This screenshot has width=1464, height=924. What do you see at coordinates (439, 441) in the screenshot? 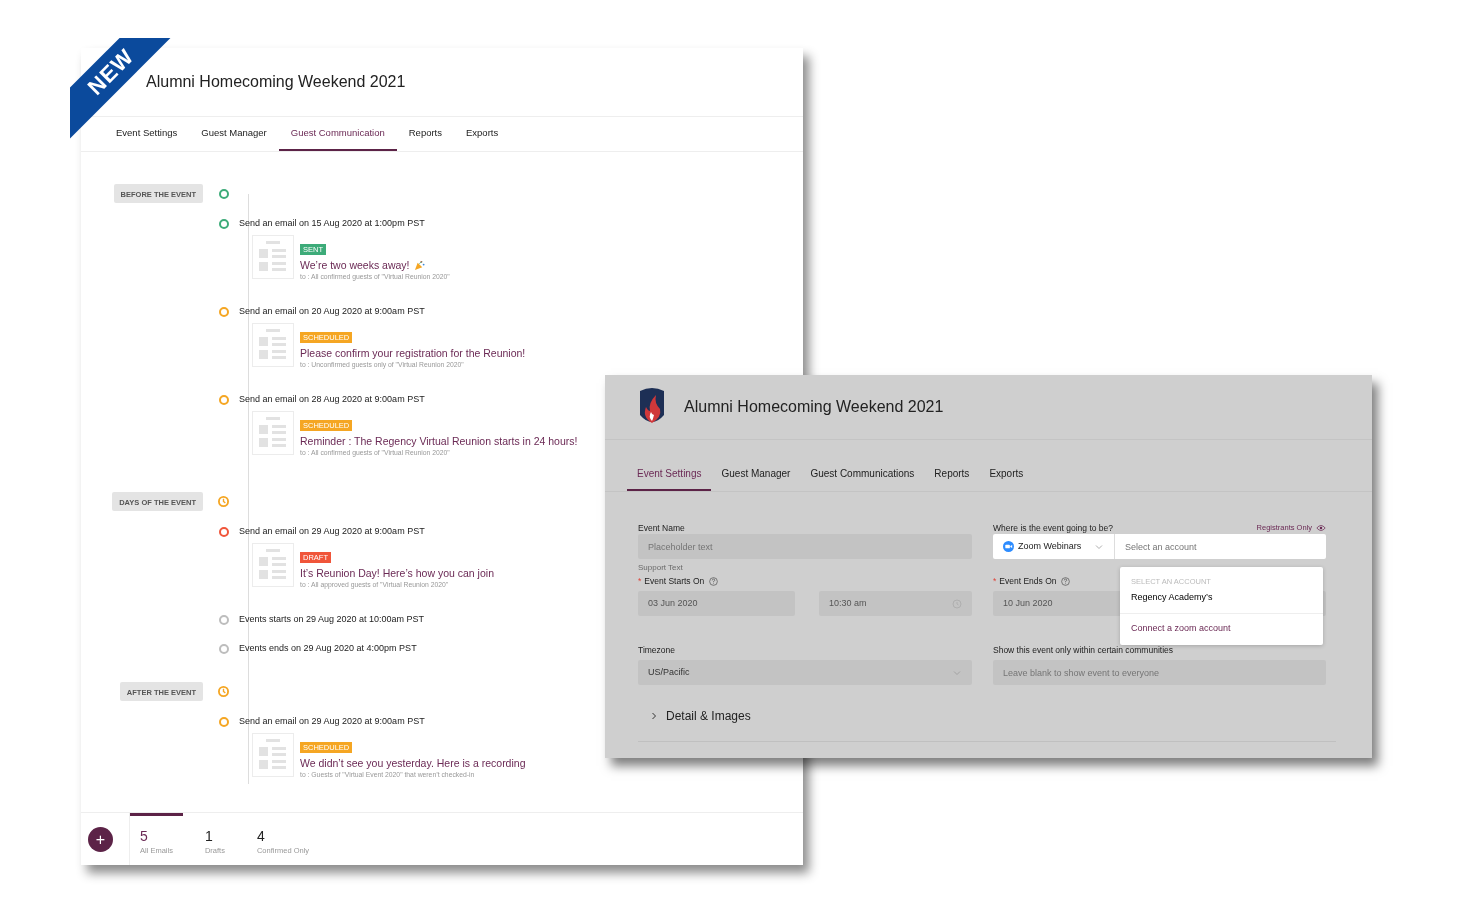
I see `email-subject: Reminder : The Regency Virtual Reunion starts in 24 hours!` at bounding box center [439, 441].